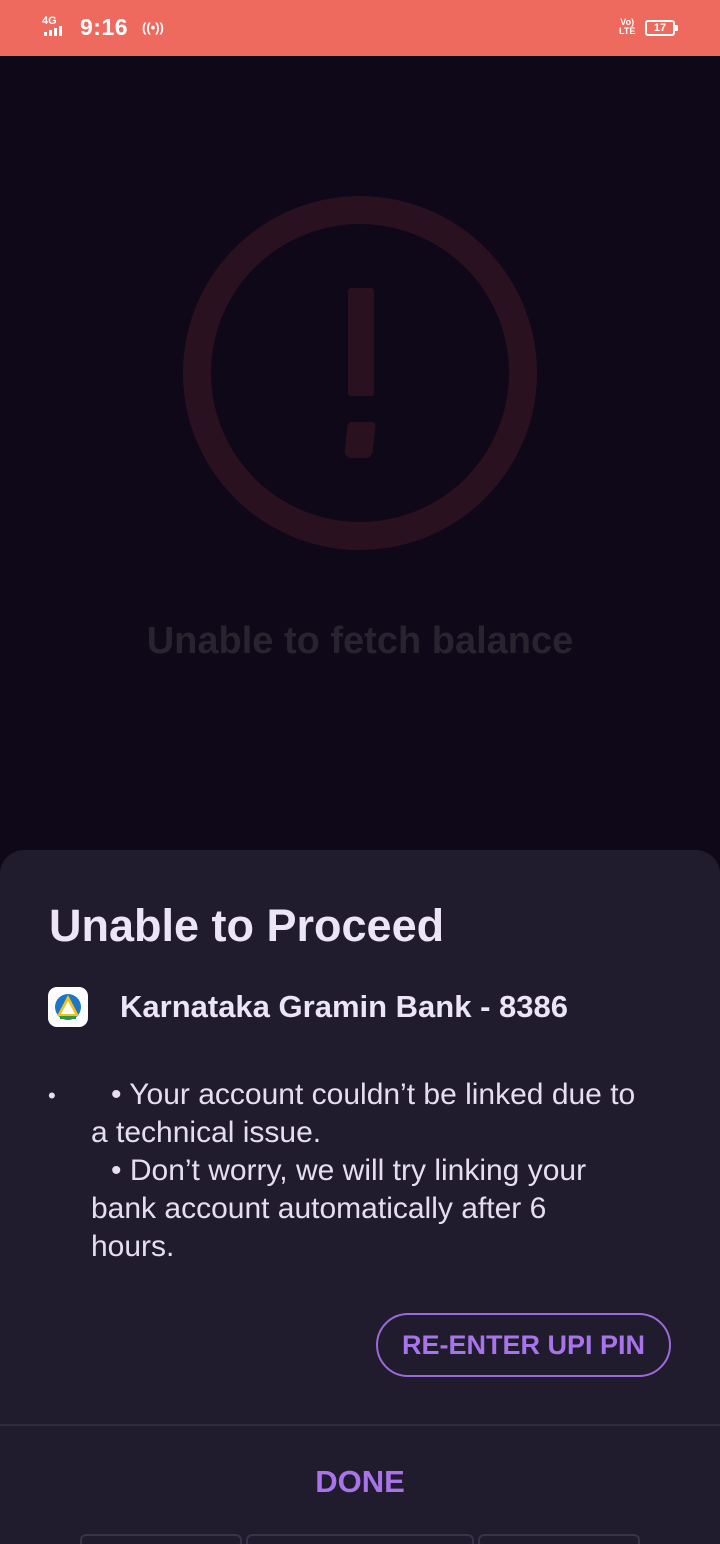 Image resolution: width=720 pixels, height=1544 pixels. What do you see at coordinates (68, 1007) in the screenshot?
I see `bank-logo-icon` at bounding box center [68, 1007].